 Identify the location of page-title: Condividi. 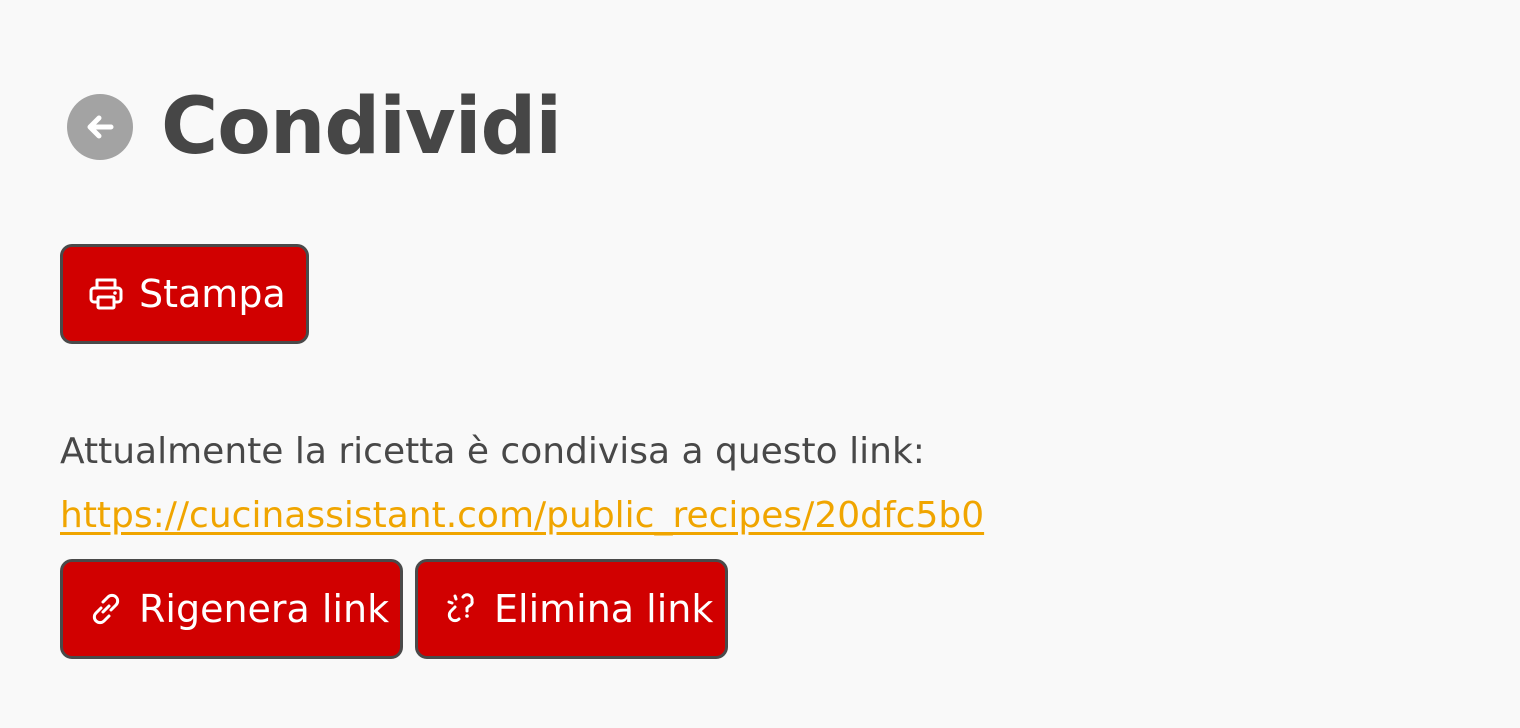
(361, 127).